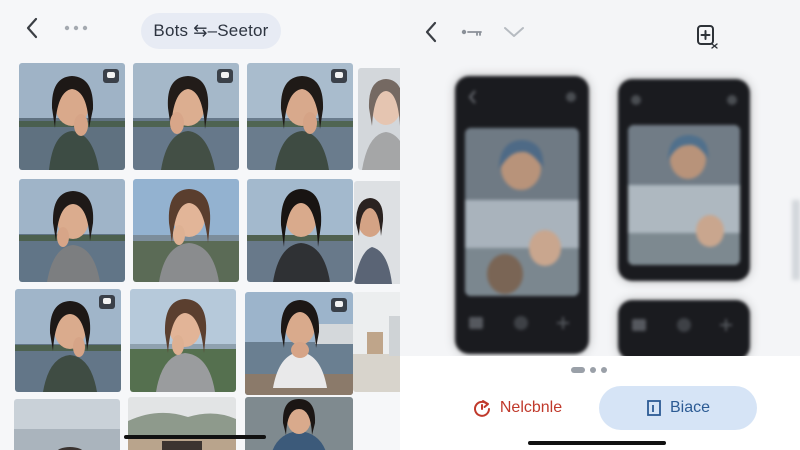 This screenshot has height=450, width=800. What do you see at coordinates (690, 407) in the screenshot?
I see `primary-button-label: Biace` at bounding box center [690, 407].